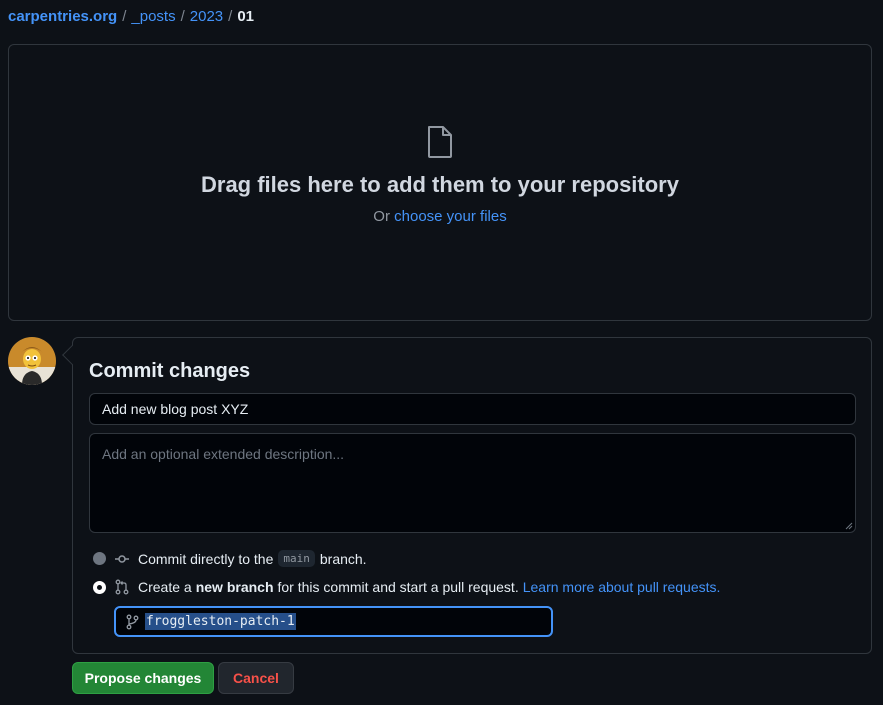 The image size is (883, 705). I want to click on drop-zone-subtext: Or choose your files, so click(439, 216).